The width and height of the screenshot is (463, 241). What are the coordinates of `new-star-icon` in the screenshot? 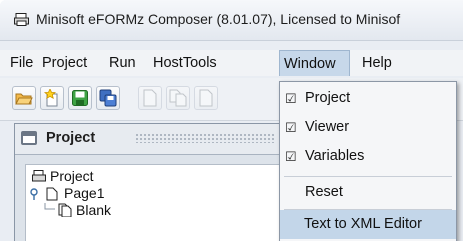 It's located at (50, 98).